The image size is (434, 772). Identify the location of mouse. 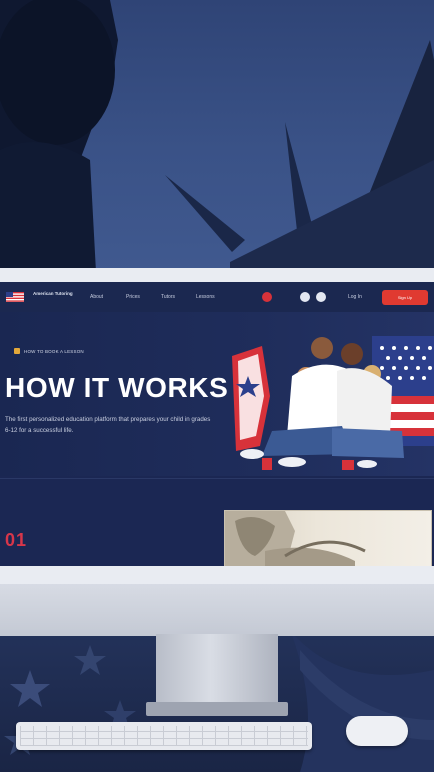
(377, 731).